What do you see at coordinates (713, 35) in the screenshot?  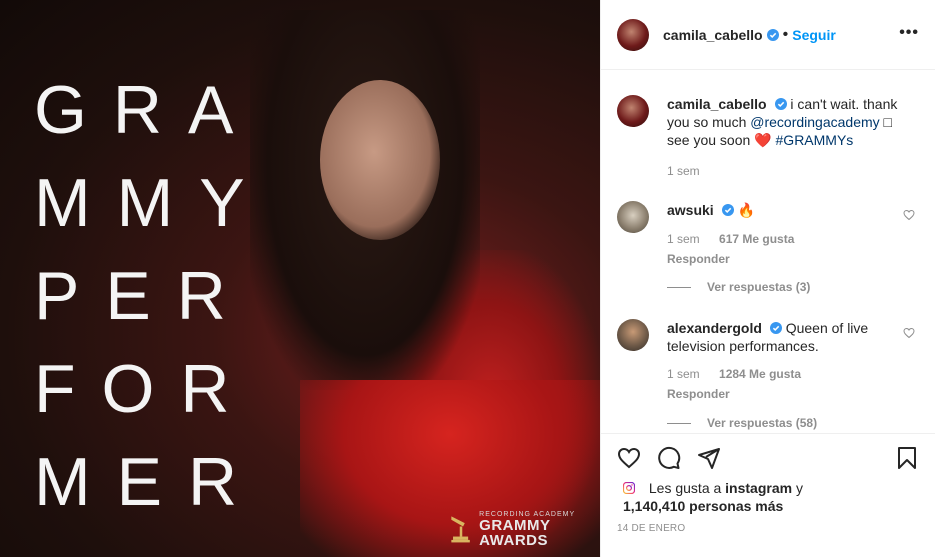 I see `header-username: camila_cabello` at bounding box center [713, 35].